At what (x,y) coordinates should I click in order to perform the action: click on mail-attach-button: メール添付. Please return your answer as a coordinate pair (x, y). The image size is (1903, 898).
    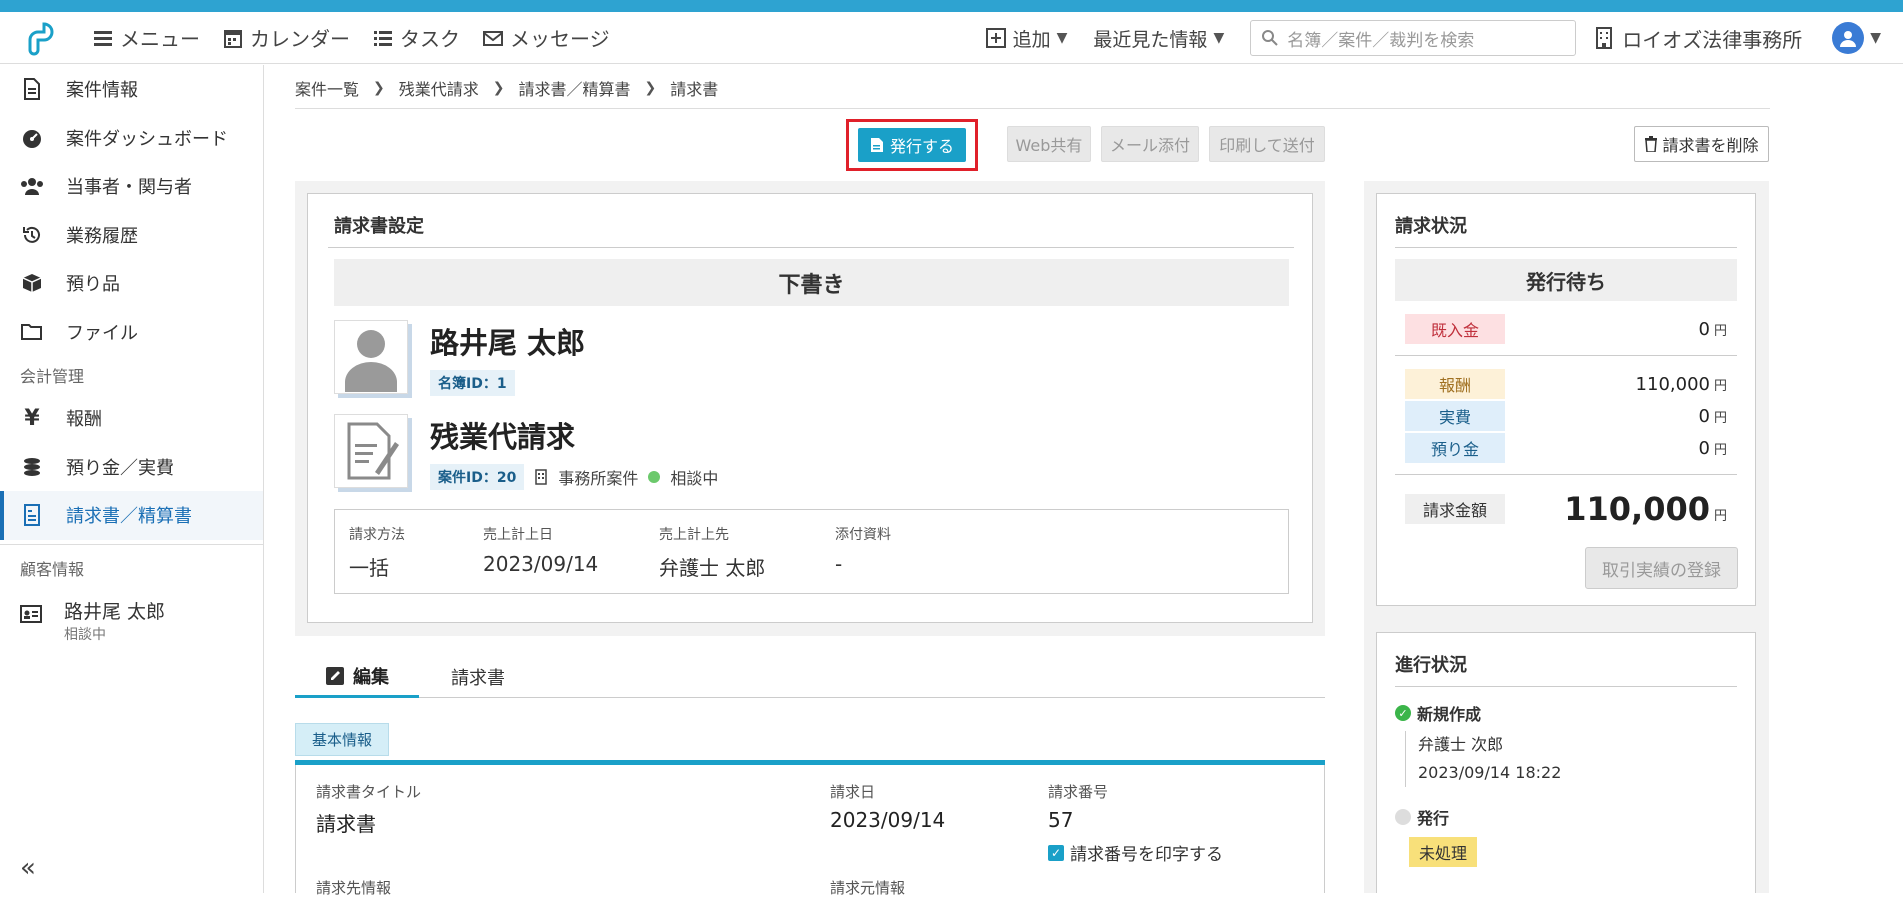
    Looking at the image, I should click on (1150, 144).